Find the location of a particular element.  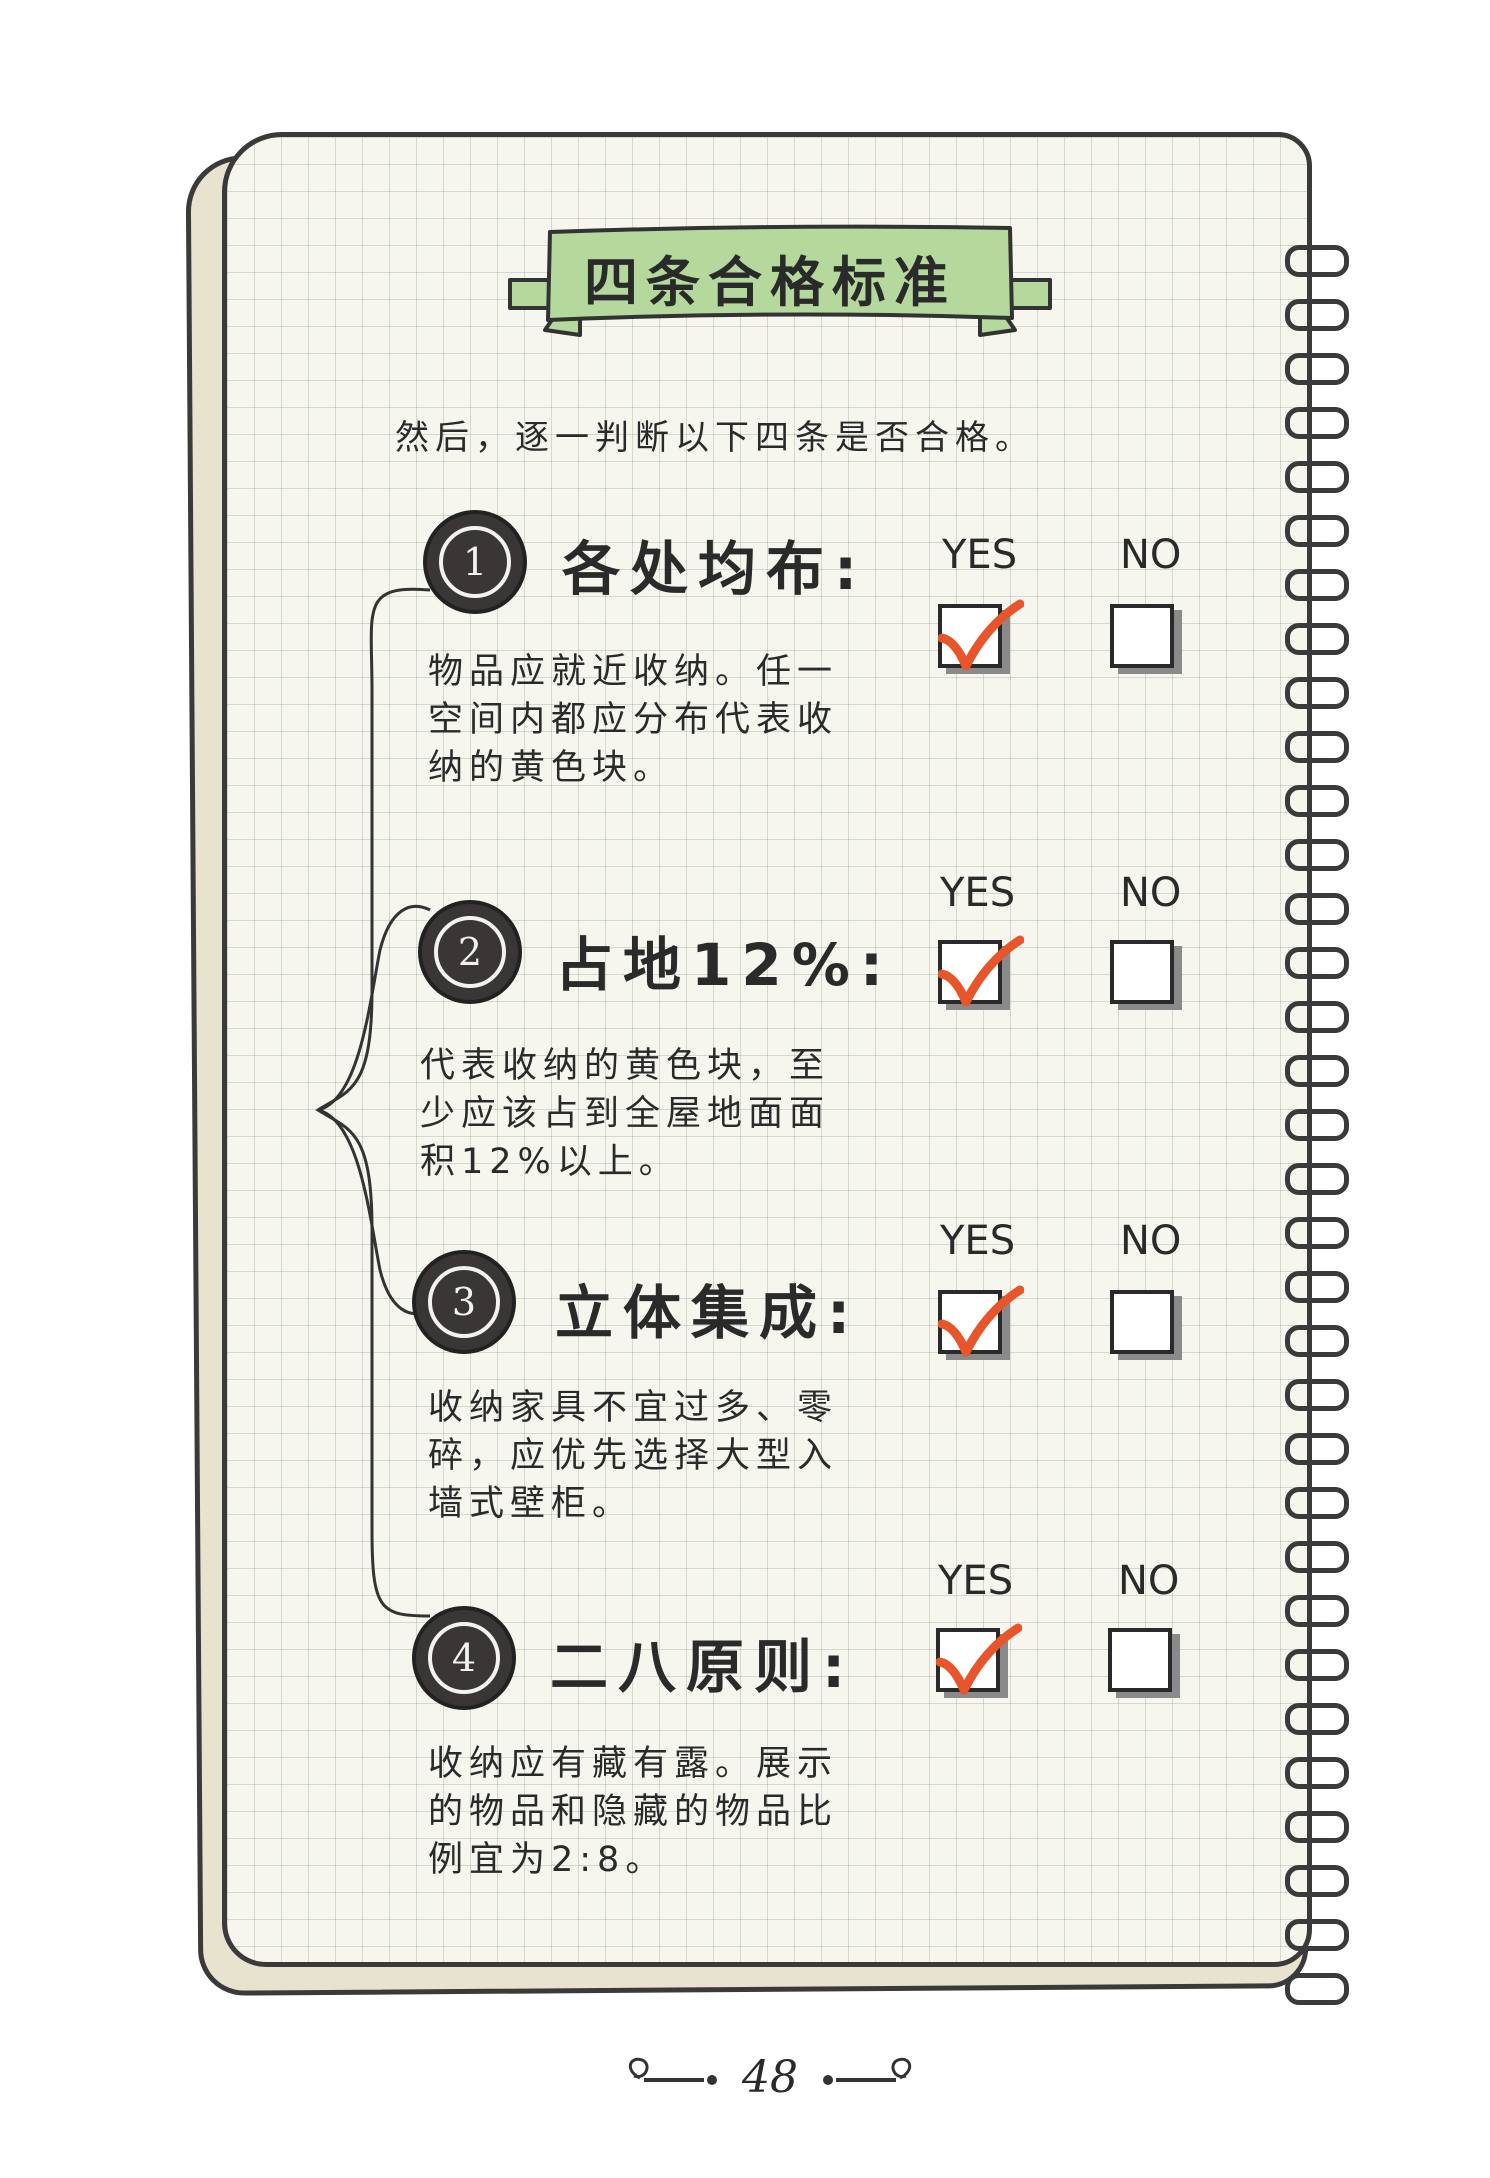

description-2: 代表收纳的黄色块，至少应该占到全屋地面面积12%以上。 is located at coordinates (625, 1114).